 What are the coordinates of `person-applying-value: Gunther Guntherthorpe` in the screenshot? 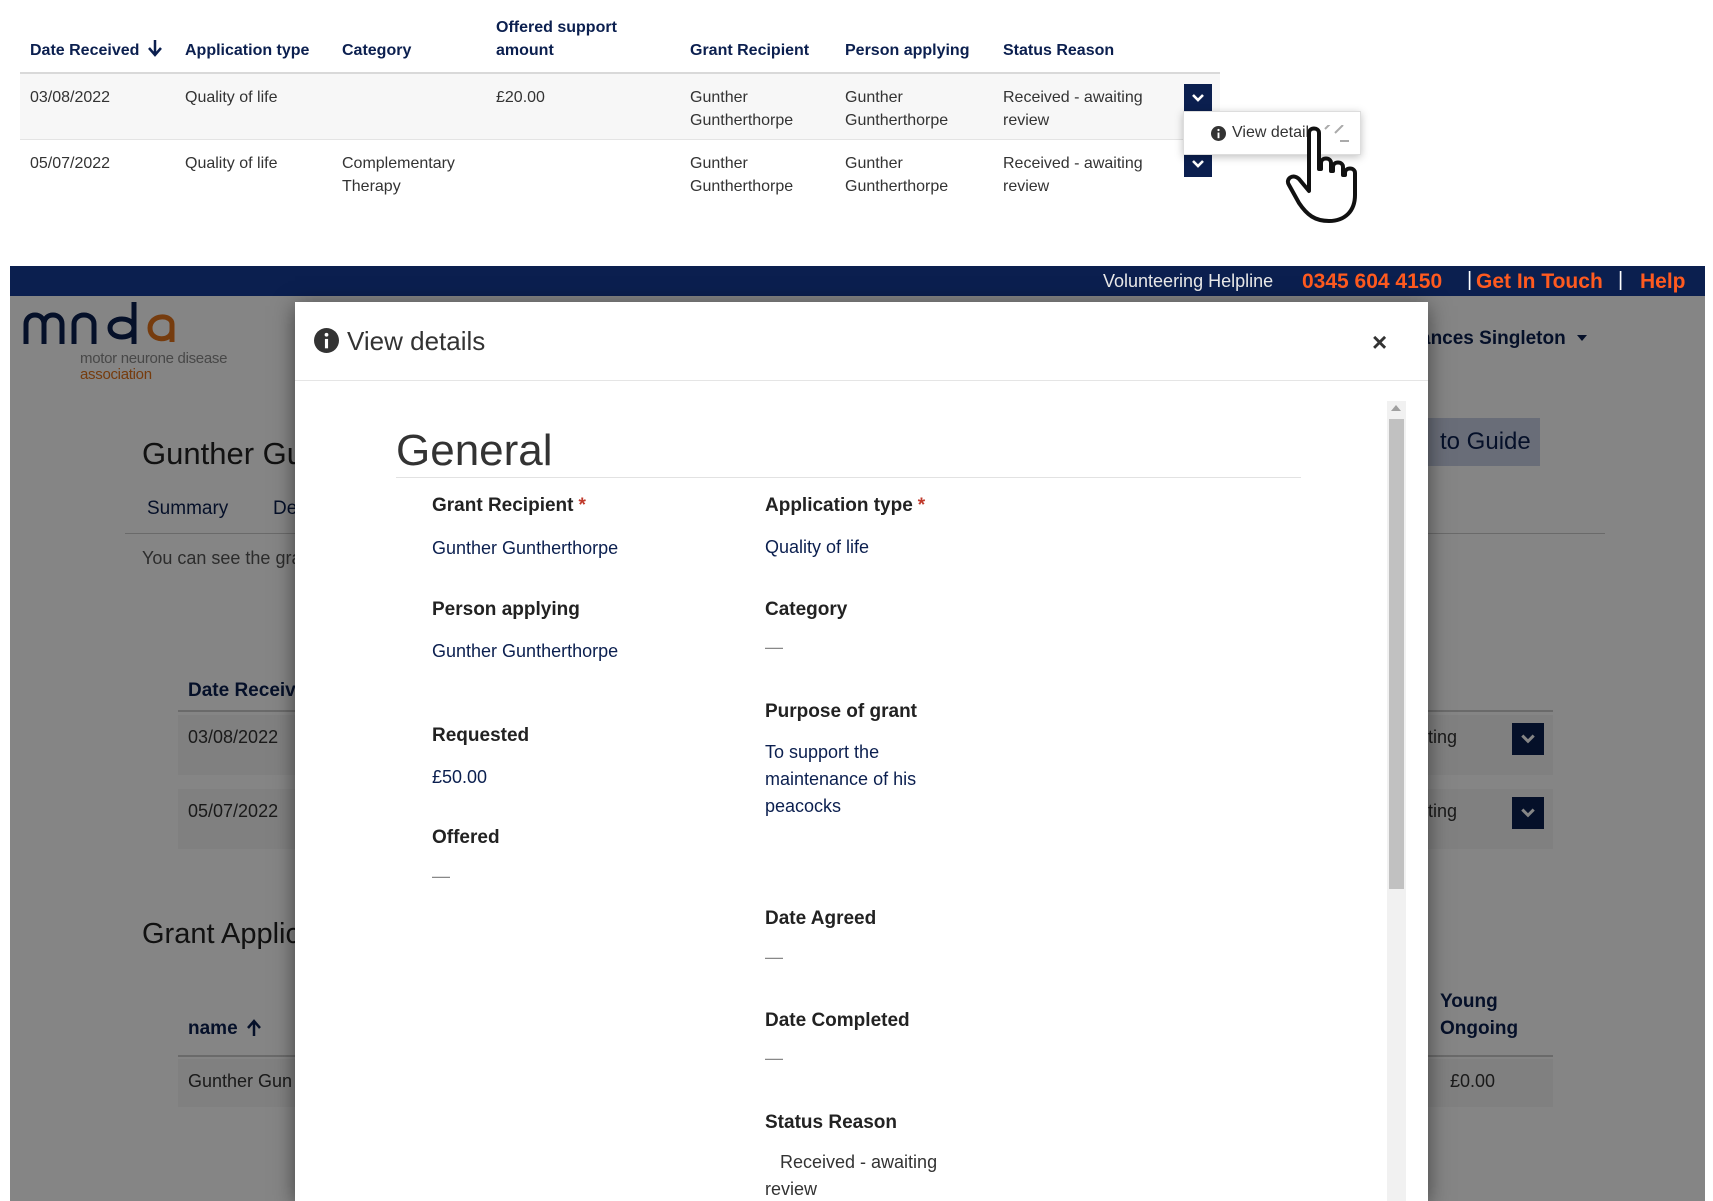 It's located at (537, 651).